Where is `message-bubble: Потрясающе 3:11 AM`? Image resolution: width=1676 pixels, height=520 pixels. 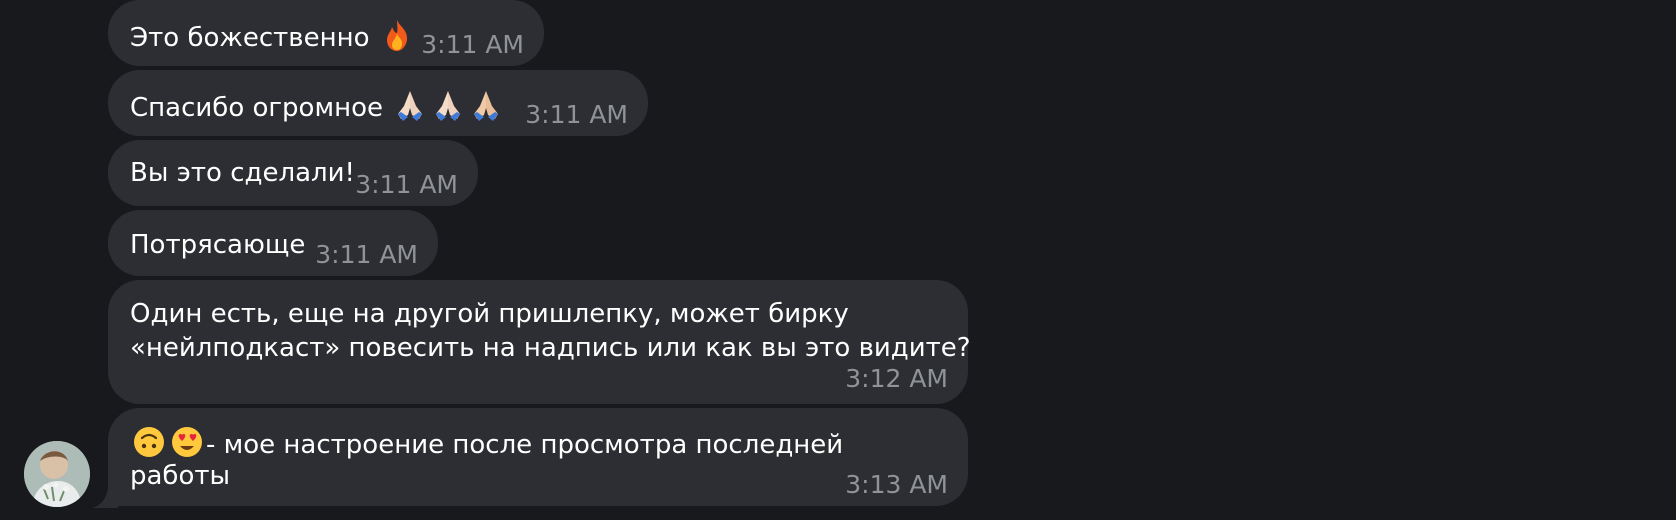 message-bubble: Потрясающе 3:11 AM is located at coordinates (273, 243).